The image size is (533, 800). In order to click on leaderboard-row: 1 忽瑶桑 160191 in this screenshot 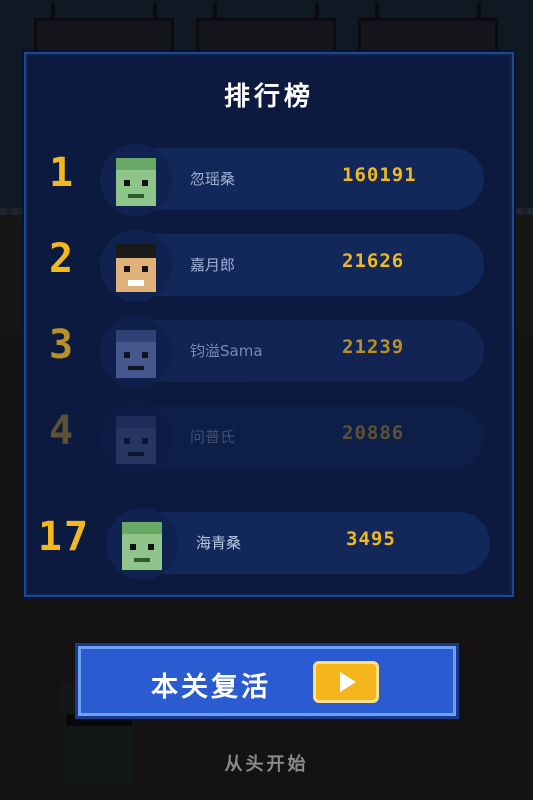, I will do `click(269, 177)`.